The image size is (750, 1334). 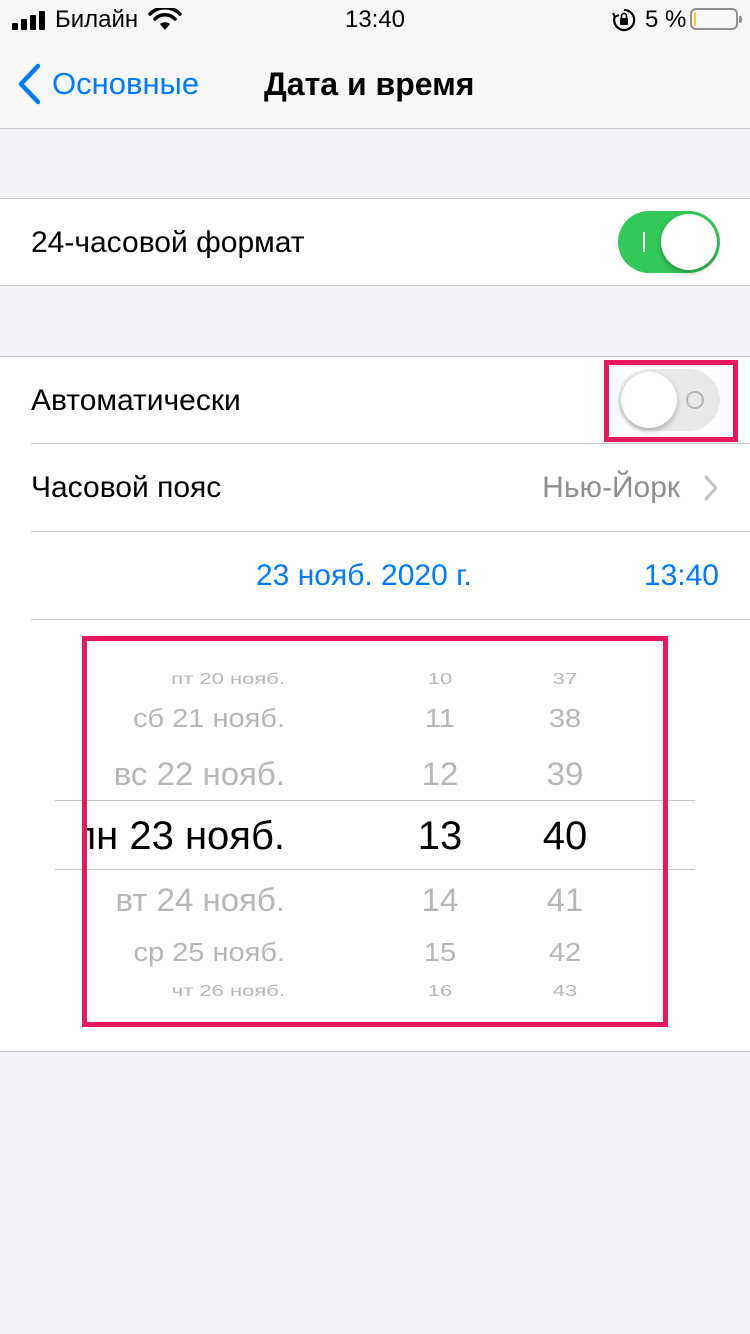 I want to click on format-24h-label: 24-часовой формат, so click(x=168, y=242).